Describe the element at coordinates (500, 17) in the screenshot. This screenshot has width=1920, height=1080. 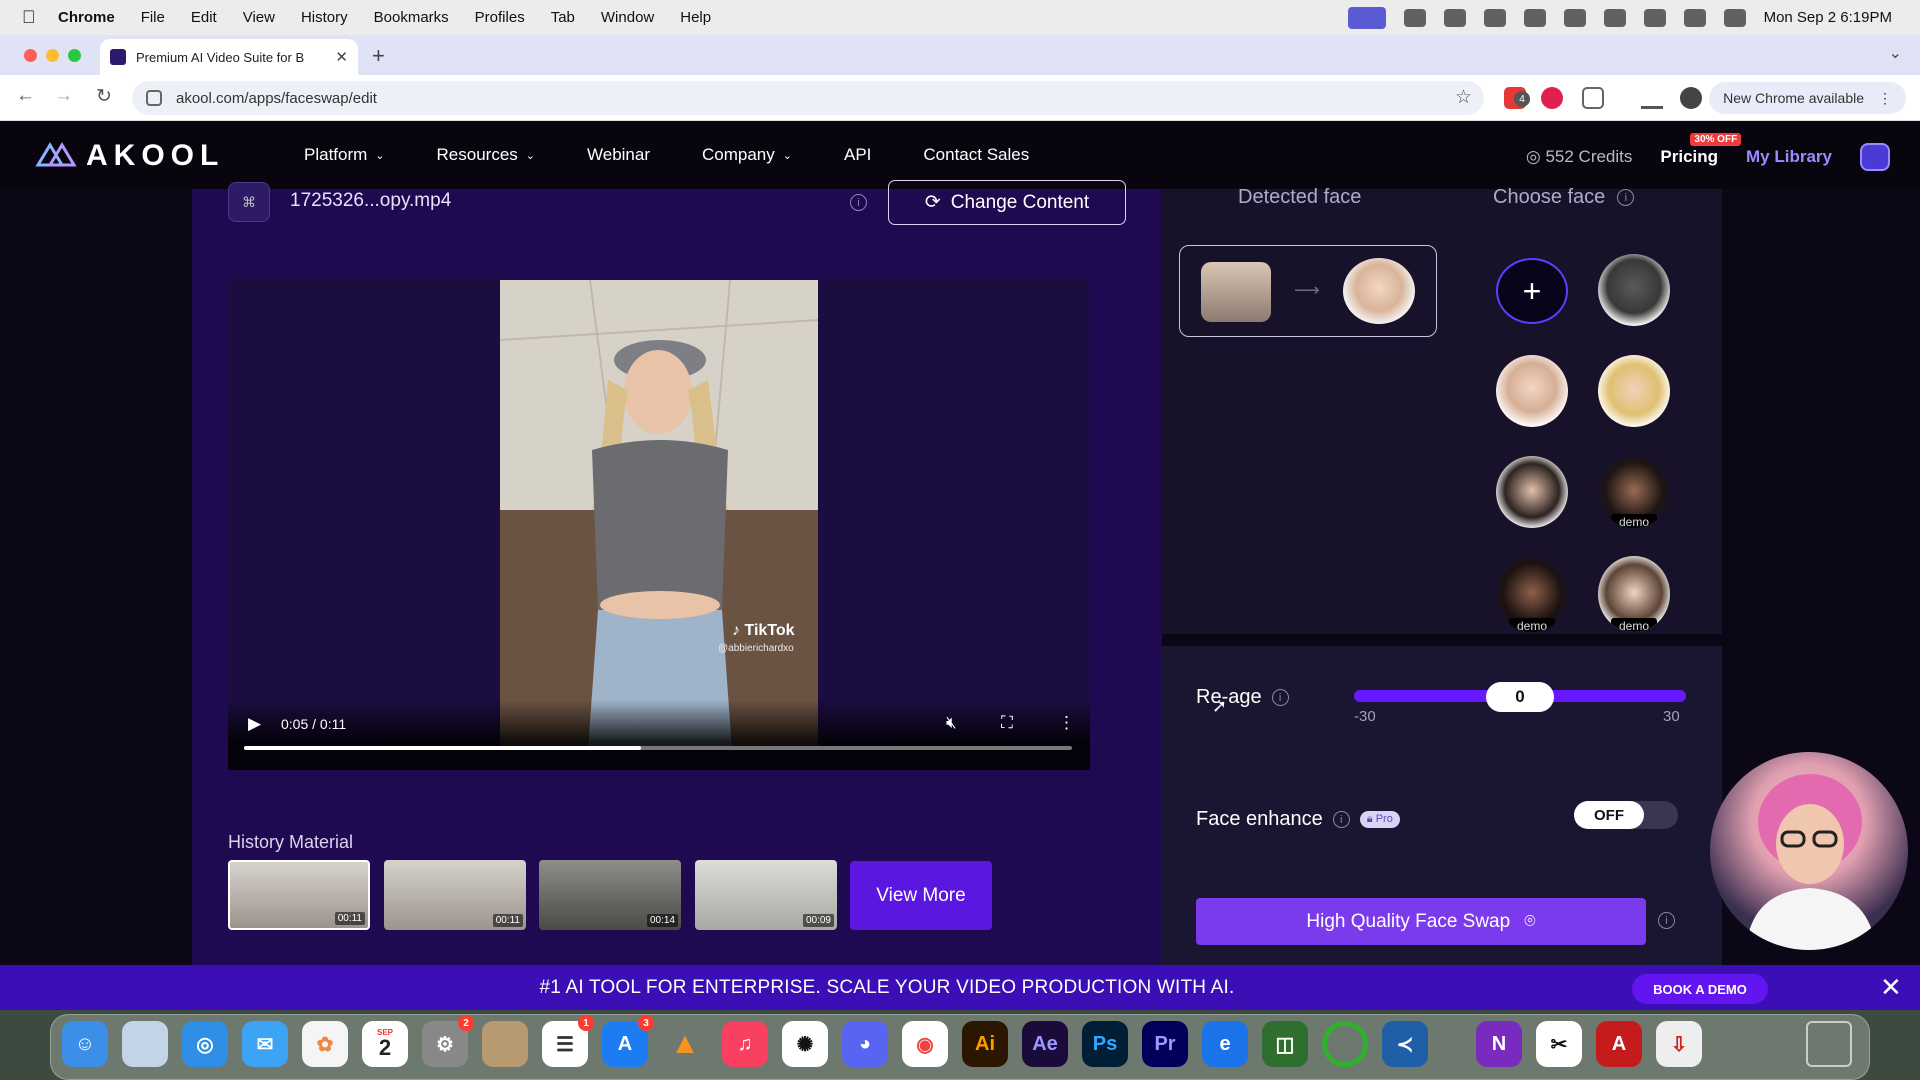
I see `menu-profiles: Profiles` at that location.